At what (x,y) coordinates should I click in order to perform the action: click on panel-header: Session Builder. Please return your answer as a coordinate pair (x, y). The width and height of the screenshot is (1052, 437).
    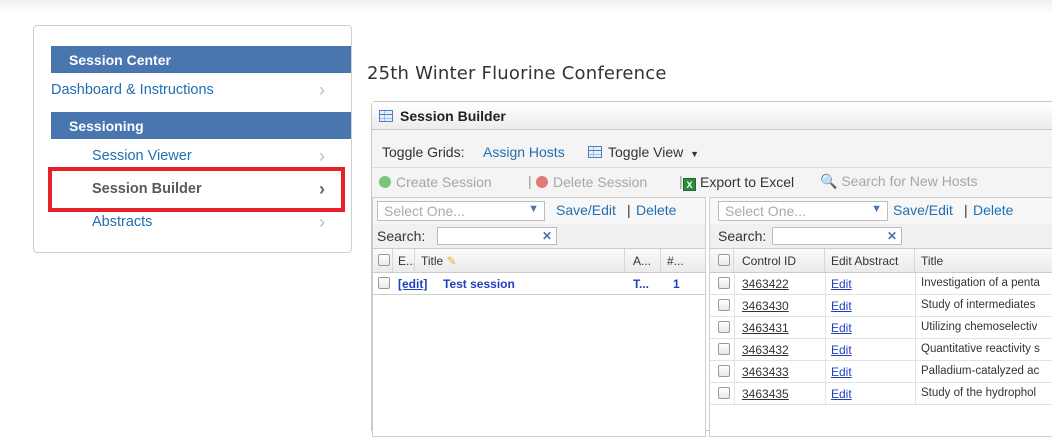
    Looking at the image, I should click on (712, 116).